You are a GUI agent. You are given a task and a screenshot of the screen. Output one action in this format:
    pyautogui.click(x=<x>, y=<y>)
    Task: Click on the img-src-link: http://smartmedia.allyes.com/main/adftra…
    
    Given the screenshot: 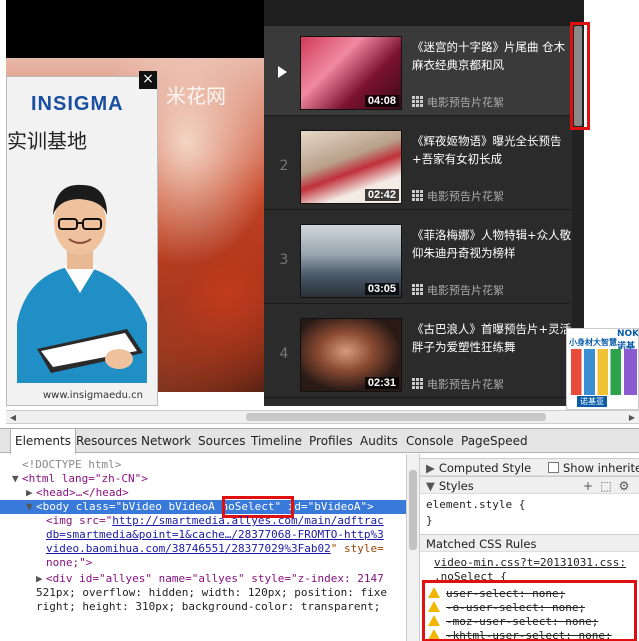 What is the action you would take?
    pyautogui.click(x=248, y=520)
    